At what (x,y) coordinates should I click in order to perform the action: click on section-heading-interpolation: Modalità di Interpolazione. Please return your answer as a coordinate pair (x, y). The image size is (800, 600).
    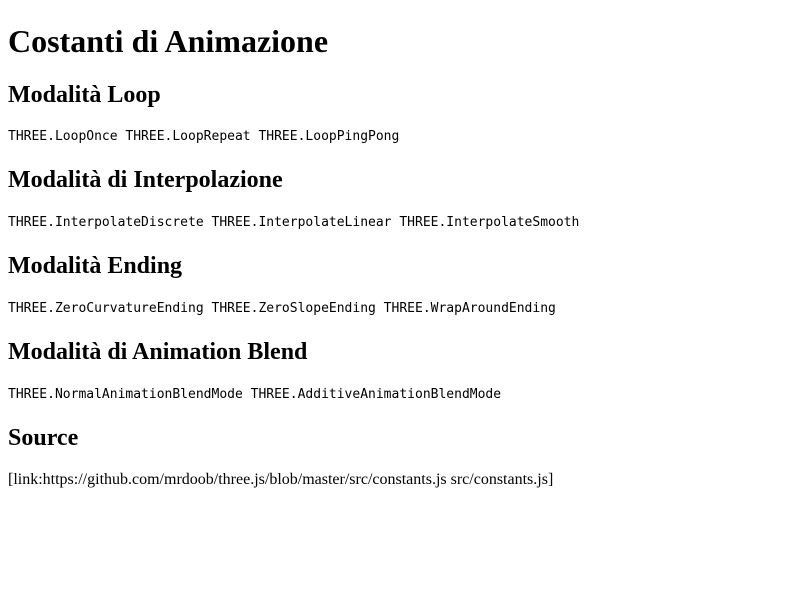
    Looking at the image, I should click on (145, 180).